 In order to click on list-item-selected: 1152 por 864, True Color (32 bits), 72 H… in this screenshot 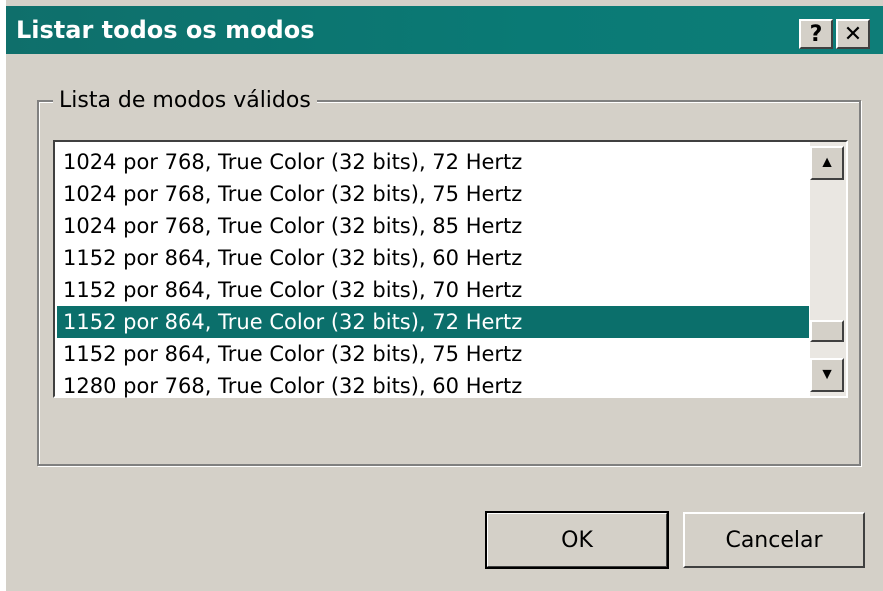, I will do `click(433, 322)`.